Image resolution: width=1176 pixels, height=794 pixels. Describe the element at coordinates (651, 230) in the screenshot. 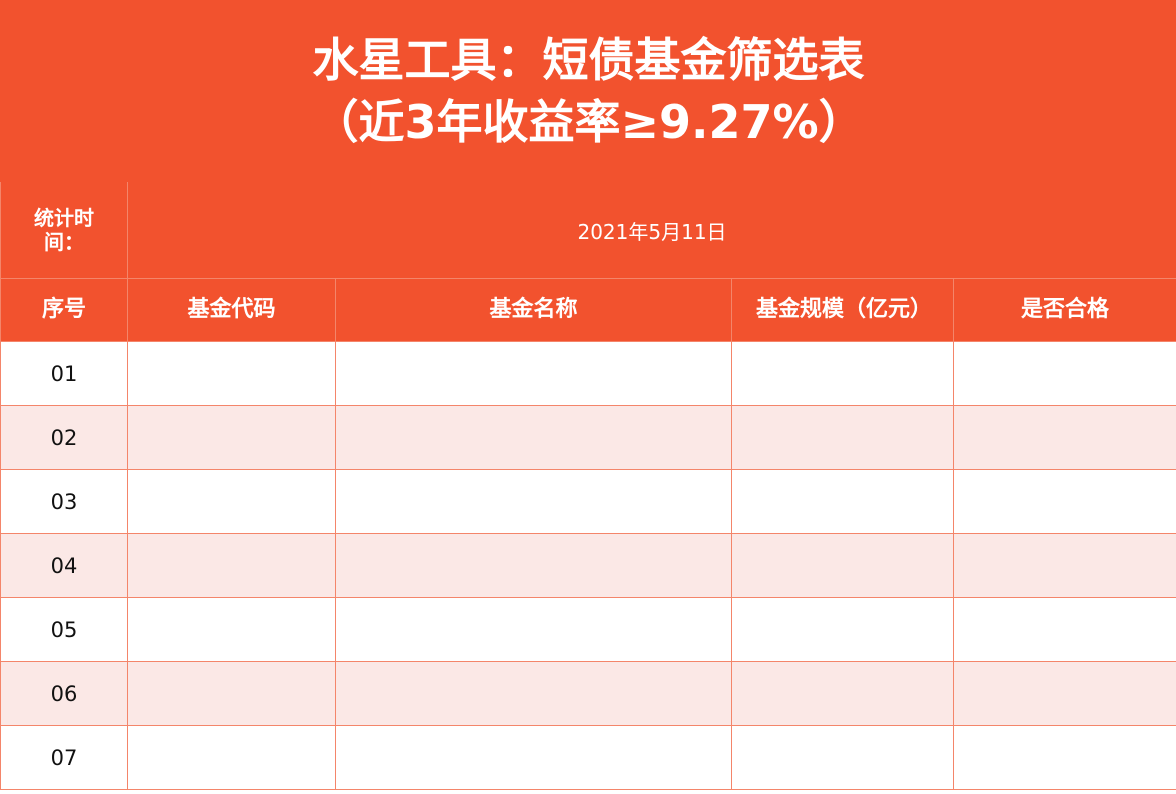

I see `stat-time-value: 2021年5月11日` at that location.